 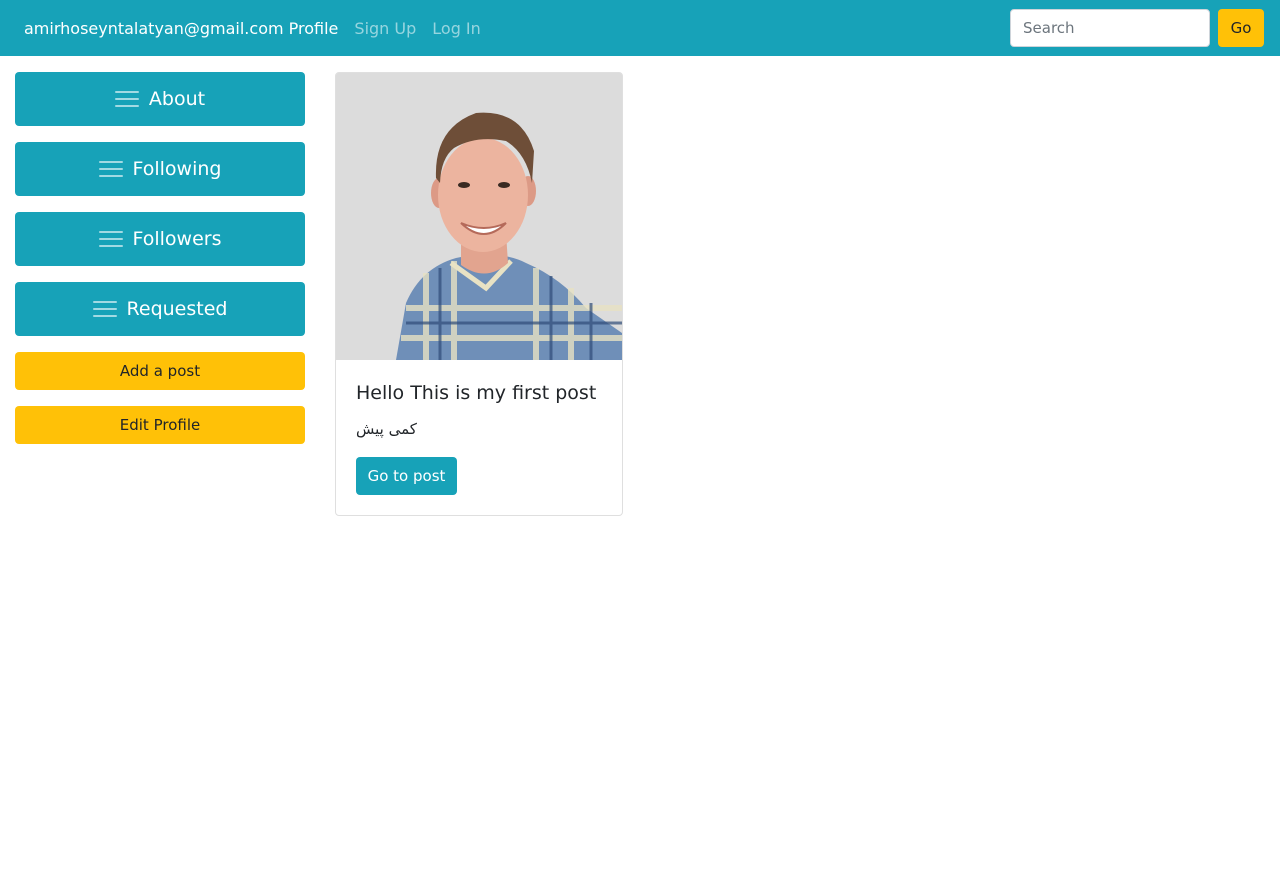 I want to click on add-post-button: Add a post, so click(x=160, y=371).